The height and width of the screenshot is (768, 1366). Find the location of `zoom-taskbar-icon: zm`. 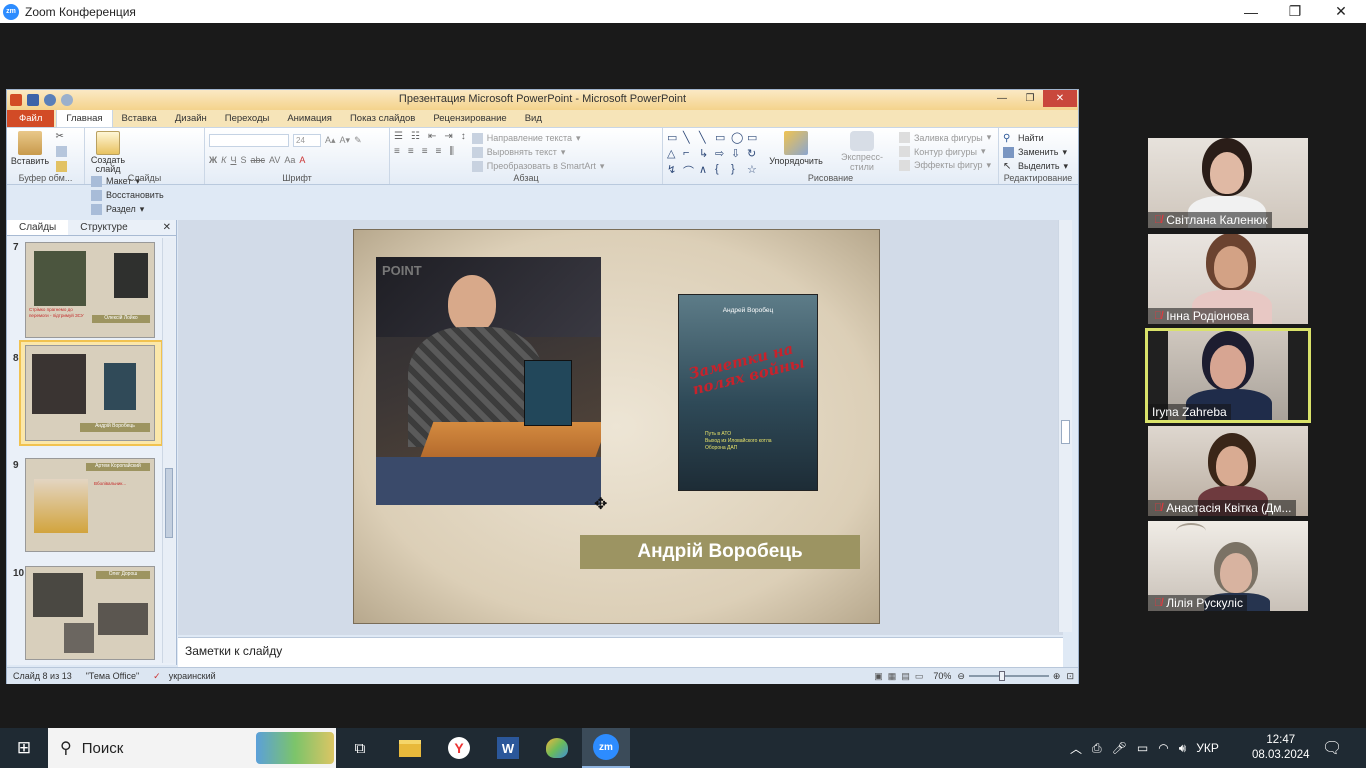

zoom-taskbar-icon: zm is located at coordinates (606, 748).